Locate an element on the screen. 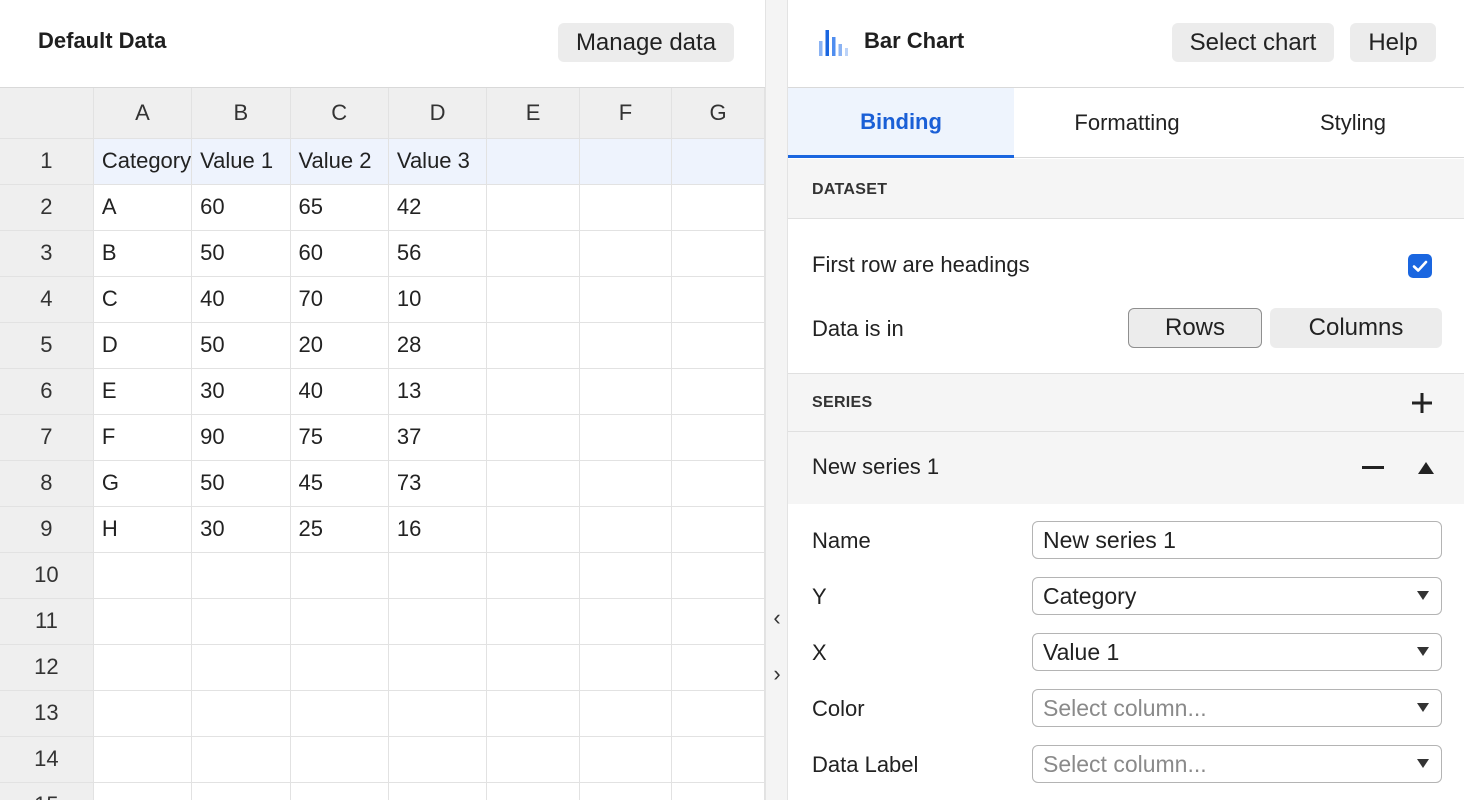 The width and height of the screenshot is (1464, 800). grid-cell: Value 2 is located at coordinates (339, 161).